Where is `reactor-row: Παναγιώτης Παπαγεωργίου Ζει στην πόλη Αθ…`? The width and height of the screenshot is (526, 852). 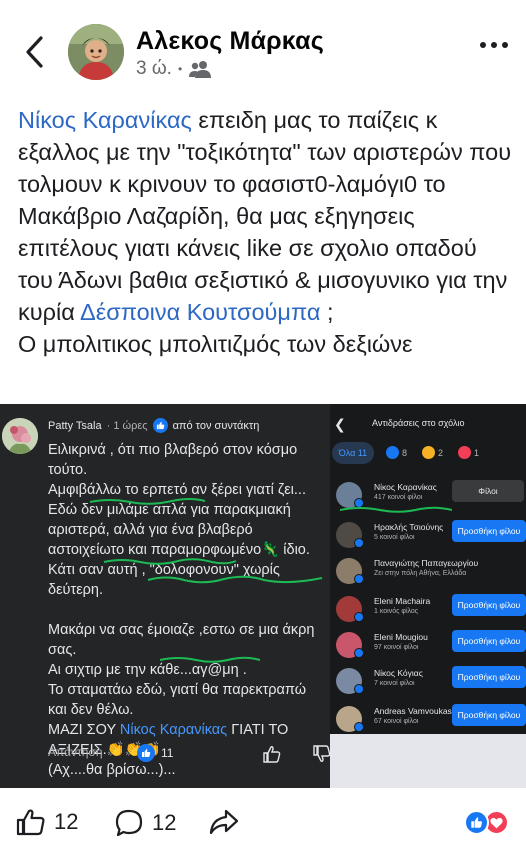 reactor-row: Παναγιώτης Παπαγεωργίου Ζει στην πόλη Αθ… is located at coordinates (428, 576).